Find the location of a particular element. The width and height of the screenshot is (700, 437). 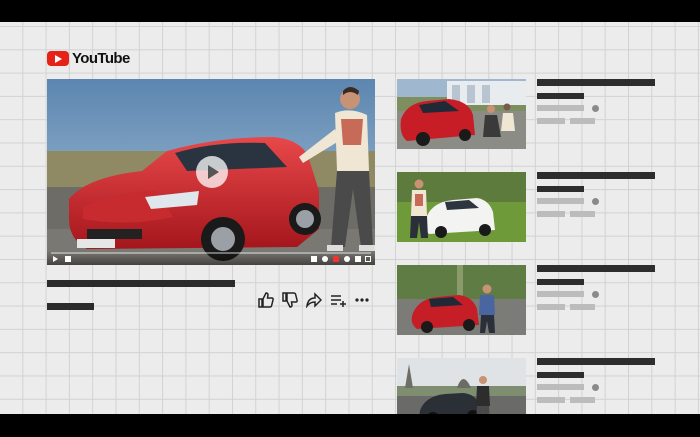

player-controls is located at coordinates (211, 258).